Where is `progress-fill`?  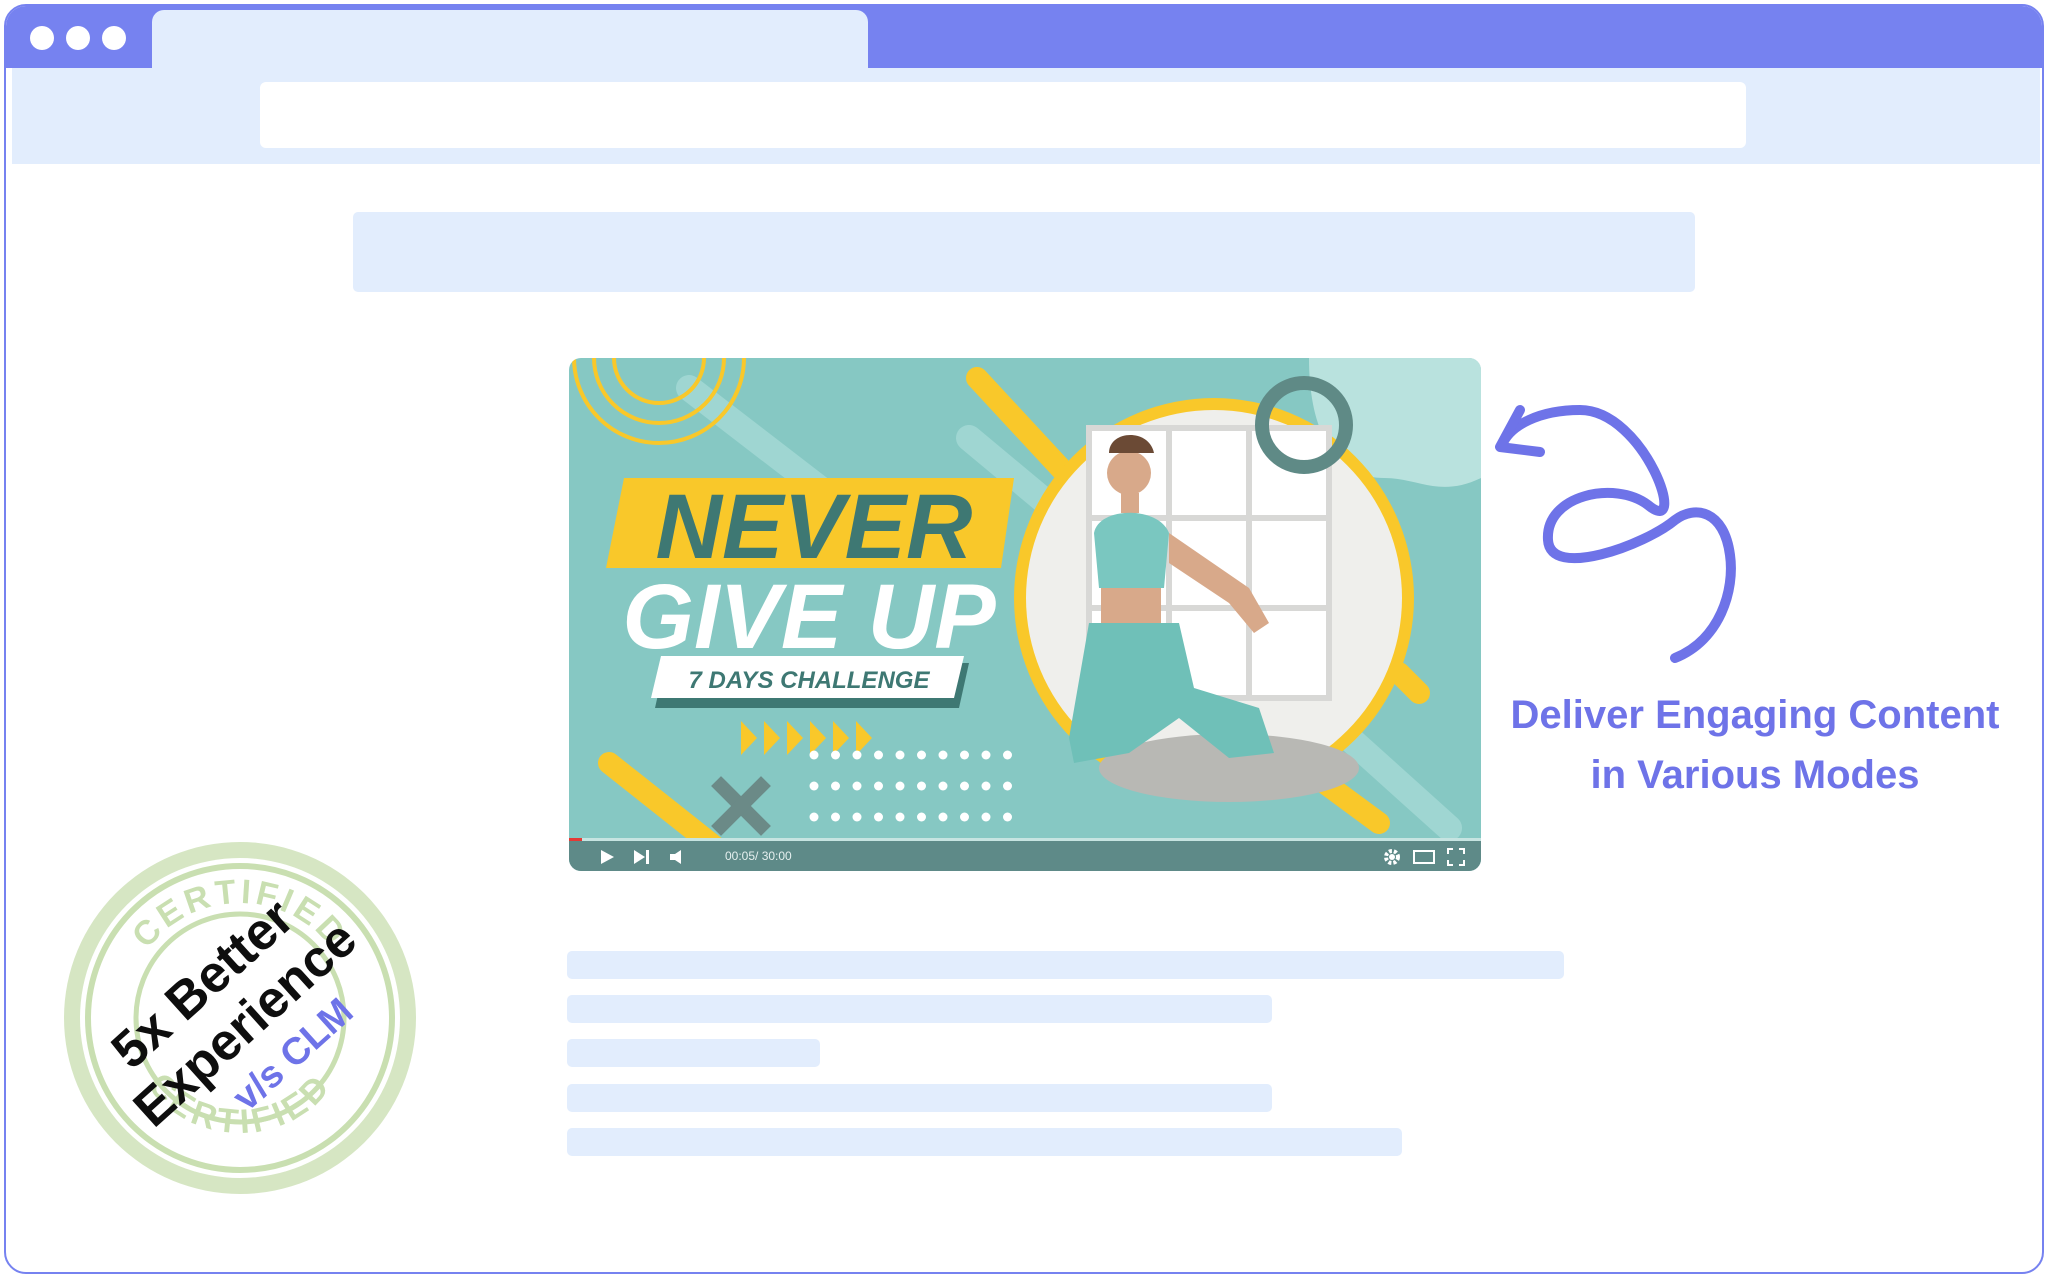
progress-fill is located at coordinates (575, 839).